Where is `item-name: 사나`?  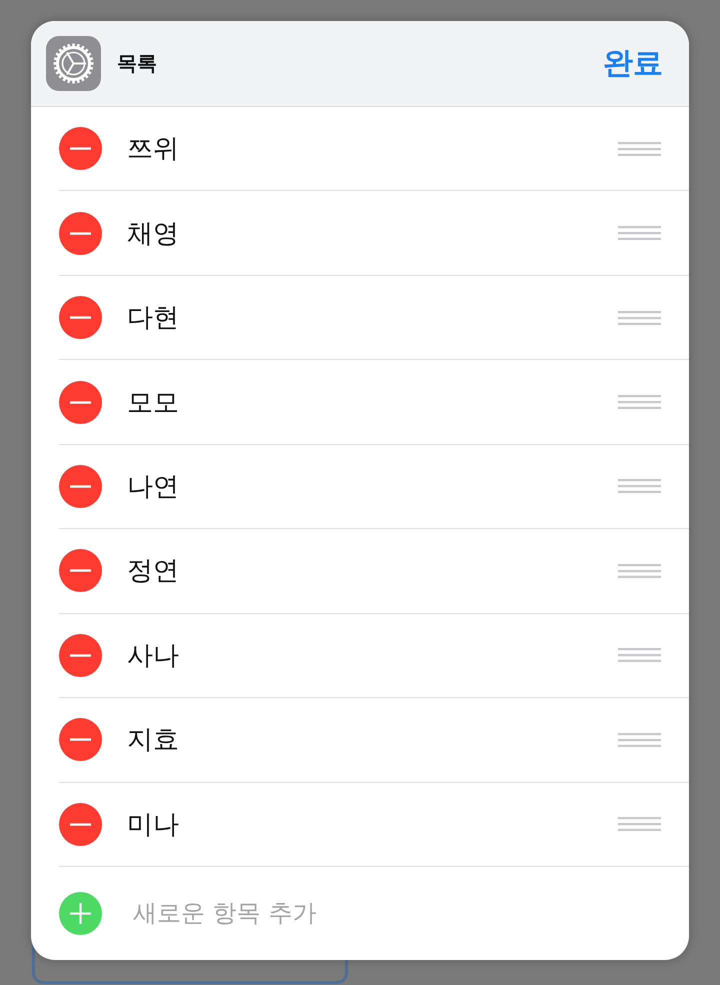 item-name: 사나 is located at coordinates (153, 656).